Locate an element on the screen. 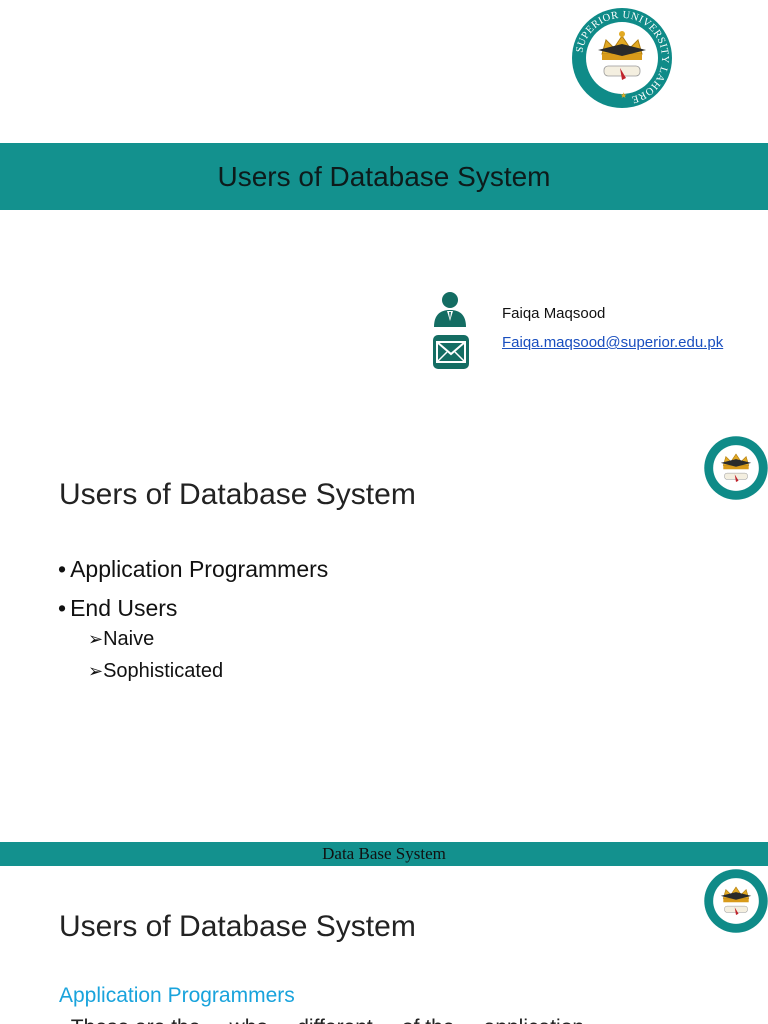 Image resolution: width=768 pixels, height=1024 pixels. envelope-icon is located at coordinates (451, 354).